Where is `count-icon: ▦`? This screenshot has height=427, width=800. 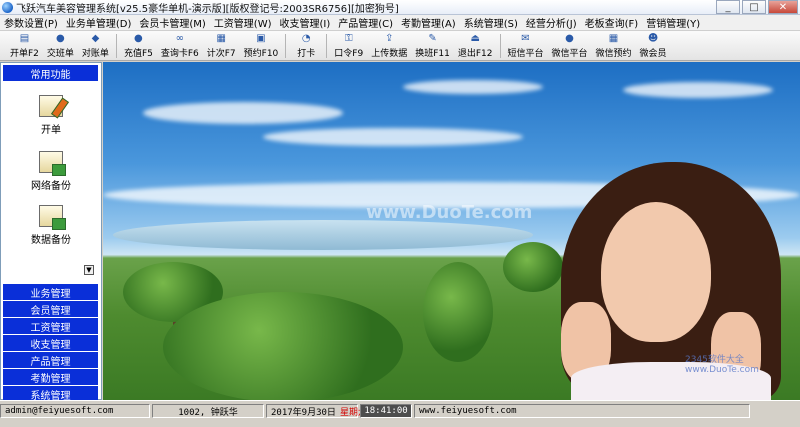 count-icon: ▦ is located at coordinates (221, 38).